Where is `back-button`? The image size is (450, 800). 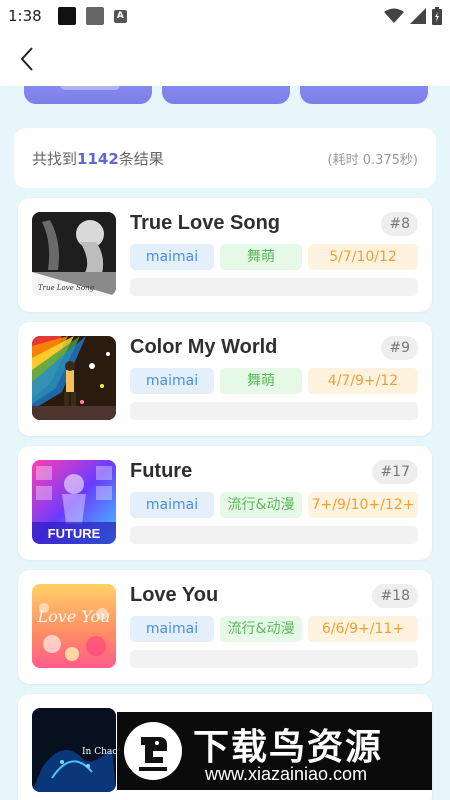 back-button is located at coordinates (27, 59).